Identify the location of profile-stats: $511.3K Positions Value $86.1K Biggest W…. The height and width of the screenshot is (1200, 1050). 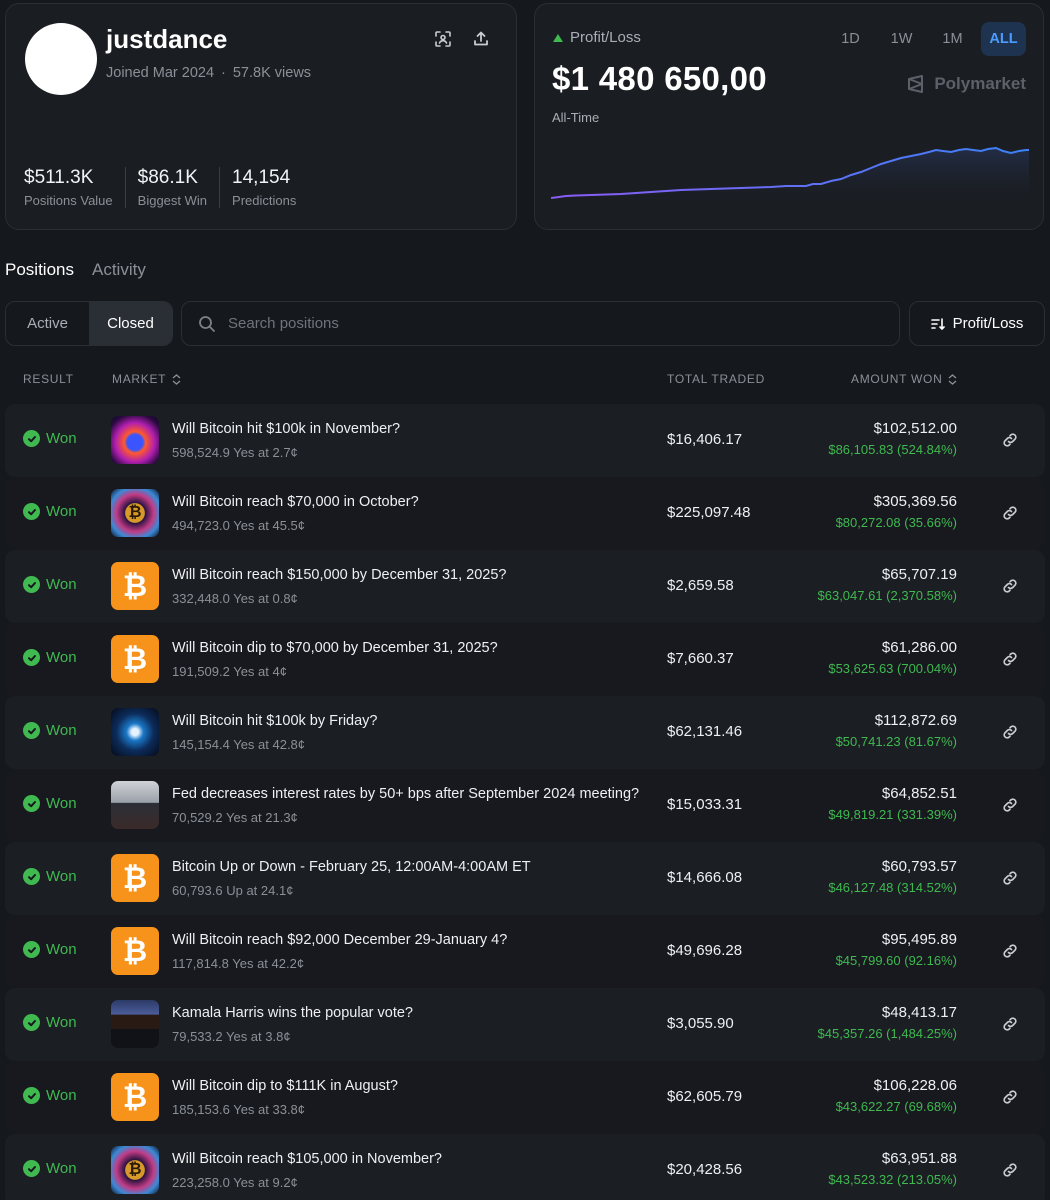
(172, 187).